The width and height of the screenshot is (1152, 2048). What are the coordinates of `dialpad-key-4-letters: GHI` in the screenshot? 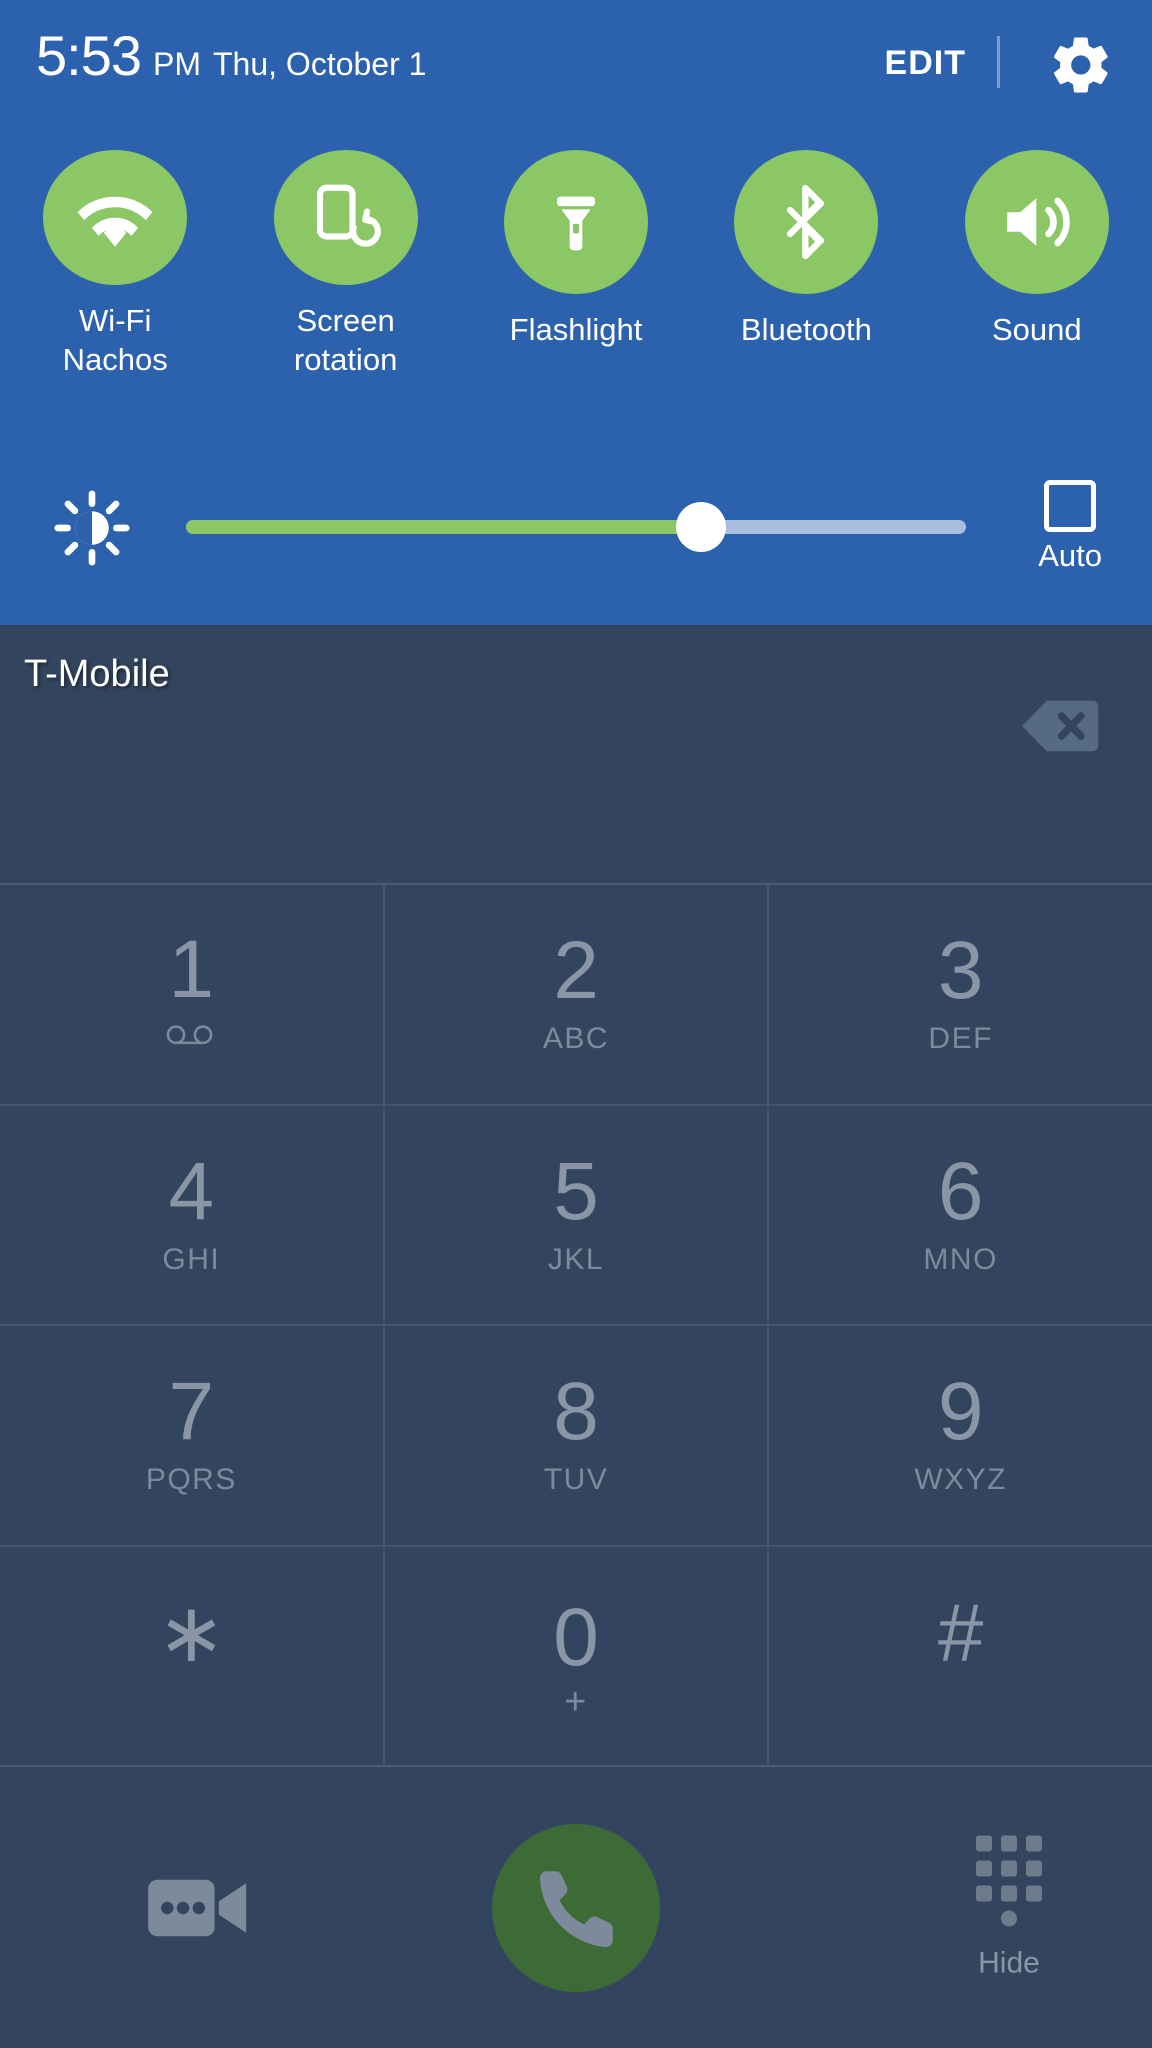 It's located at (191, 1259).